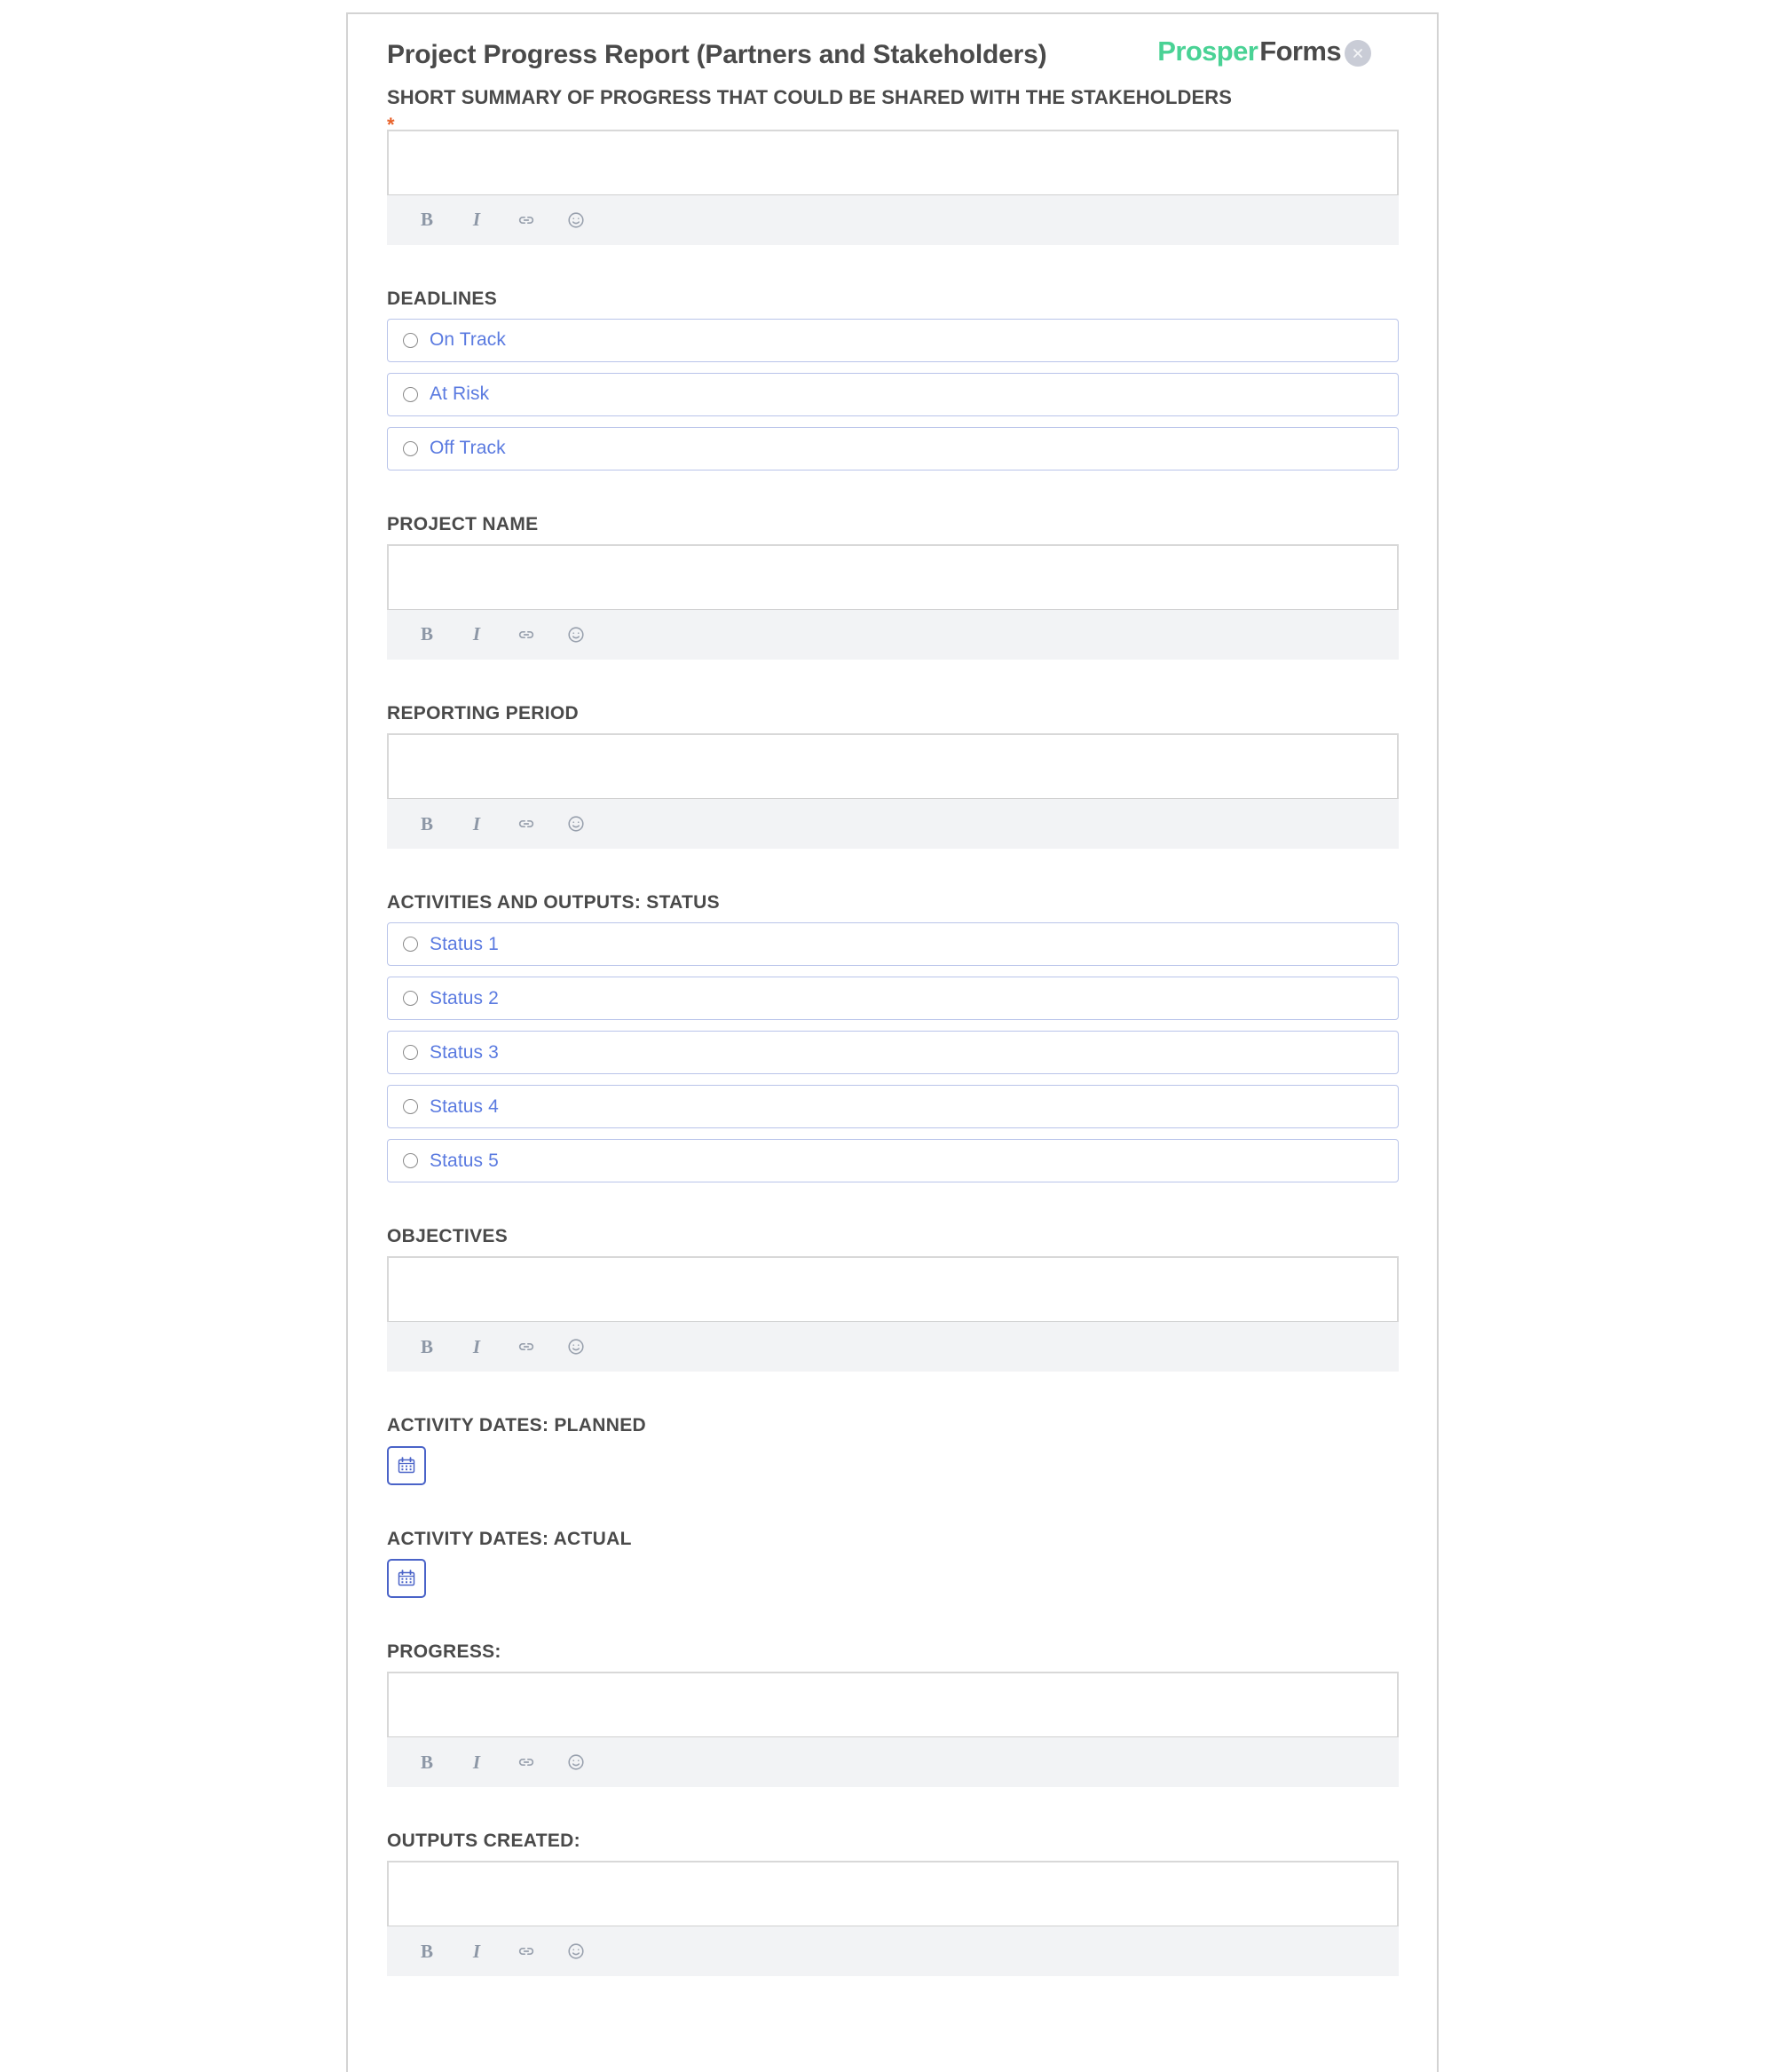 The image size is (1783, 2072). Describe the element at coordinates (893, 1894) in the screenshot. I see `outputs-created-input` at that location.